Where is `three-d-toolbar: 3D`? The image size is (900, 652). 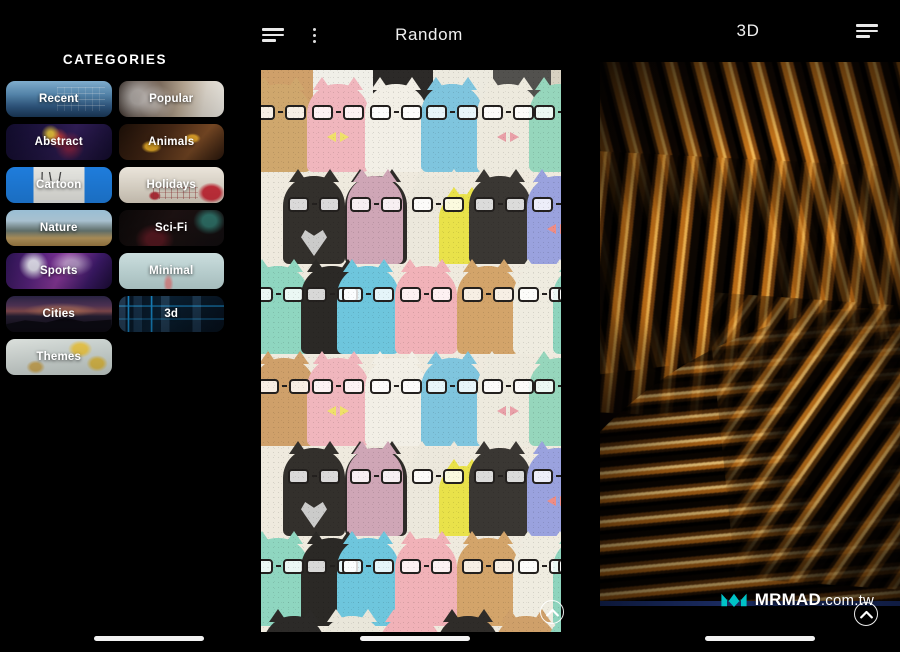
three-d-toolbar: 3D is located at coordinates (750, 31).